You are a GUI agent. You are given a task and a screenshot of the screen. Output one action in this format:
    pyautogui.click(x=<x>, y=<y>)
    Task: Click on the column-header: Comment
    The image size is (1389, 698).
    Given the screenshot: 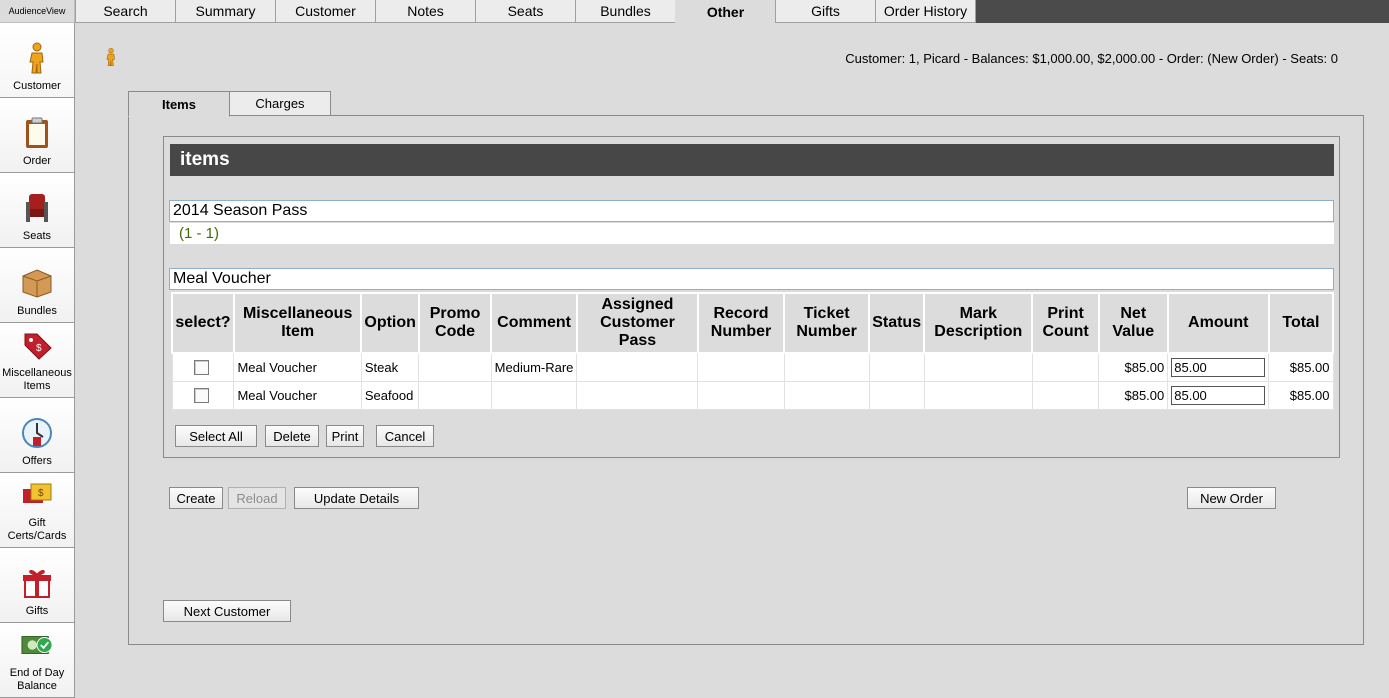 What is the action you would take?
    pyautogui.click(x=534, y=323)
    